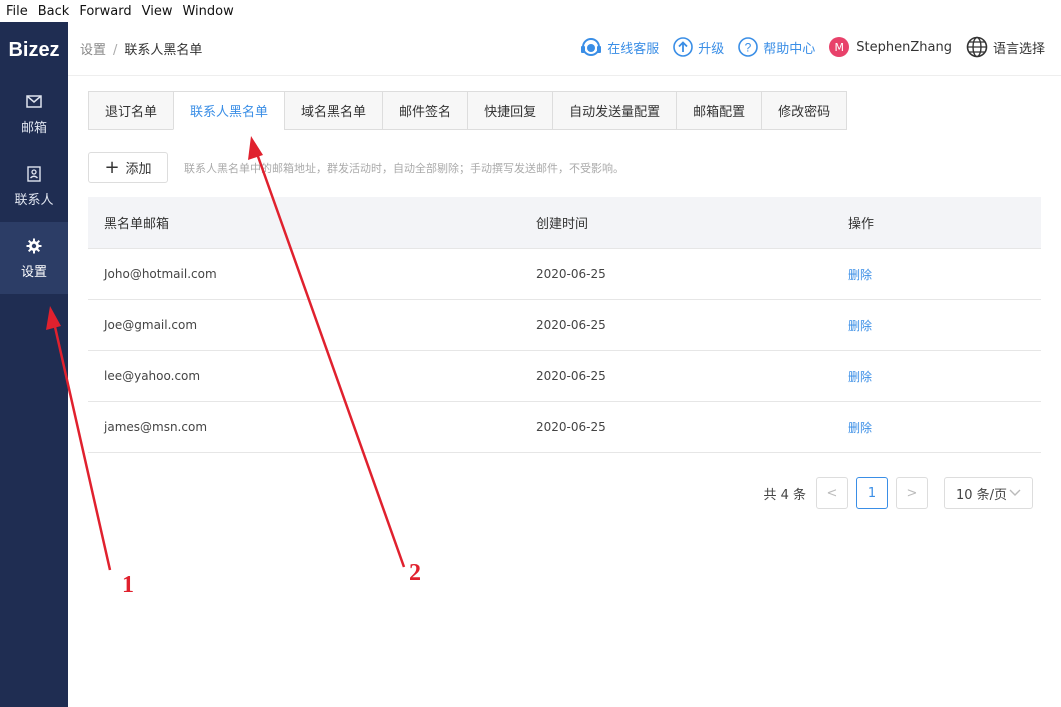  Describe the element at coordinates (981, 495) in the screenshot. I see `page-size-label: 10 条/页` at that location.